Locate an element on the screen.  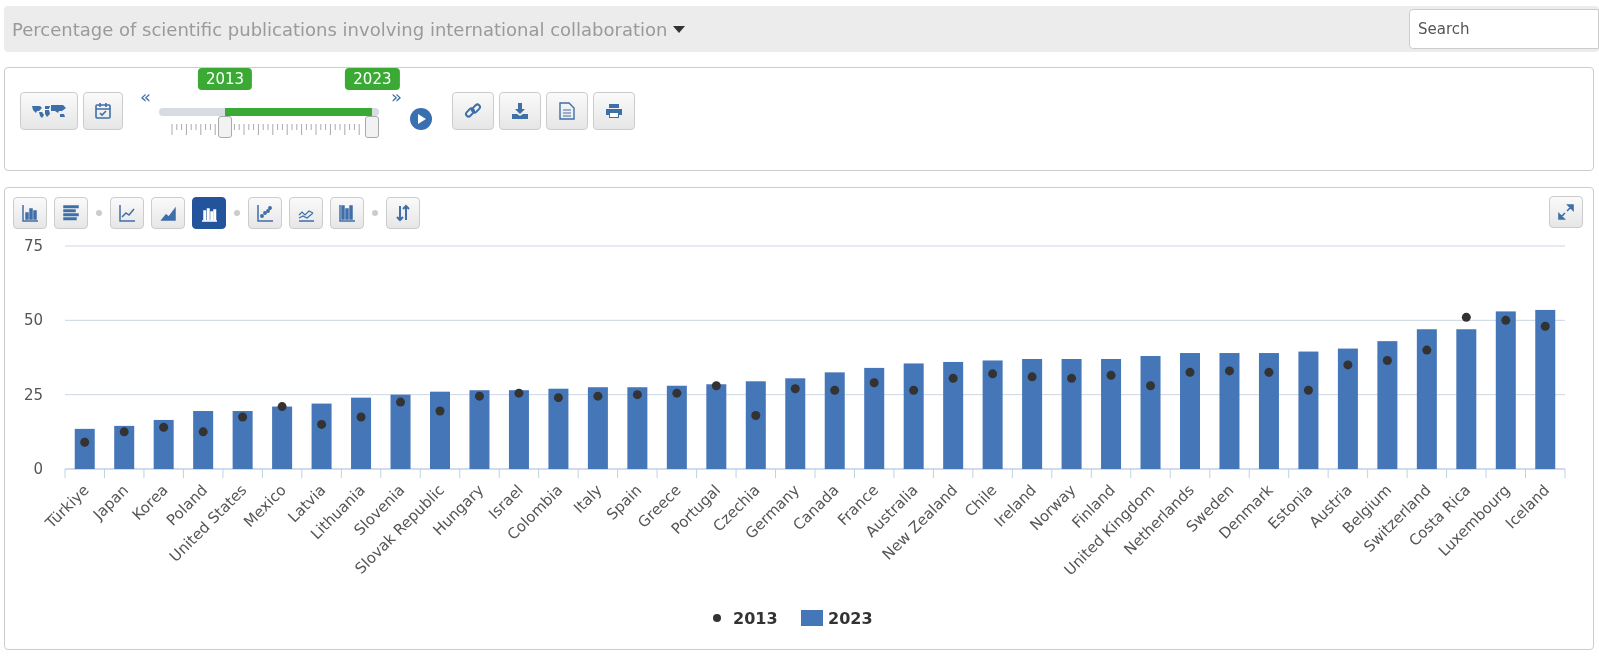
print-button is located at coordinates (614, 111).